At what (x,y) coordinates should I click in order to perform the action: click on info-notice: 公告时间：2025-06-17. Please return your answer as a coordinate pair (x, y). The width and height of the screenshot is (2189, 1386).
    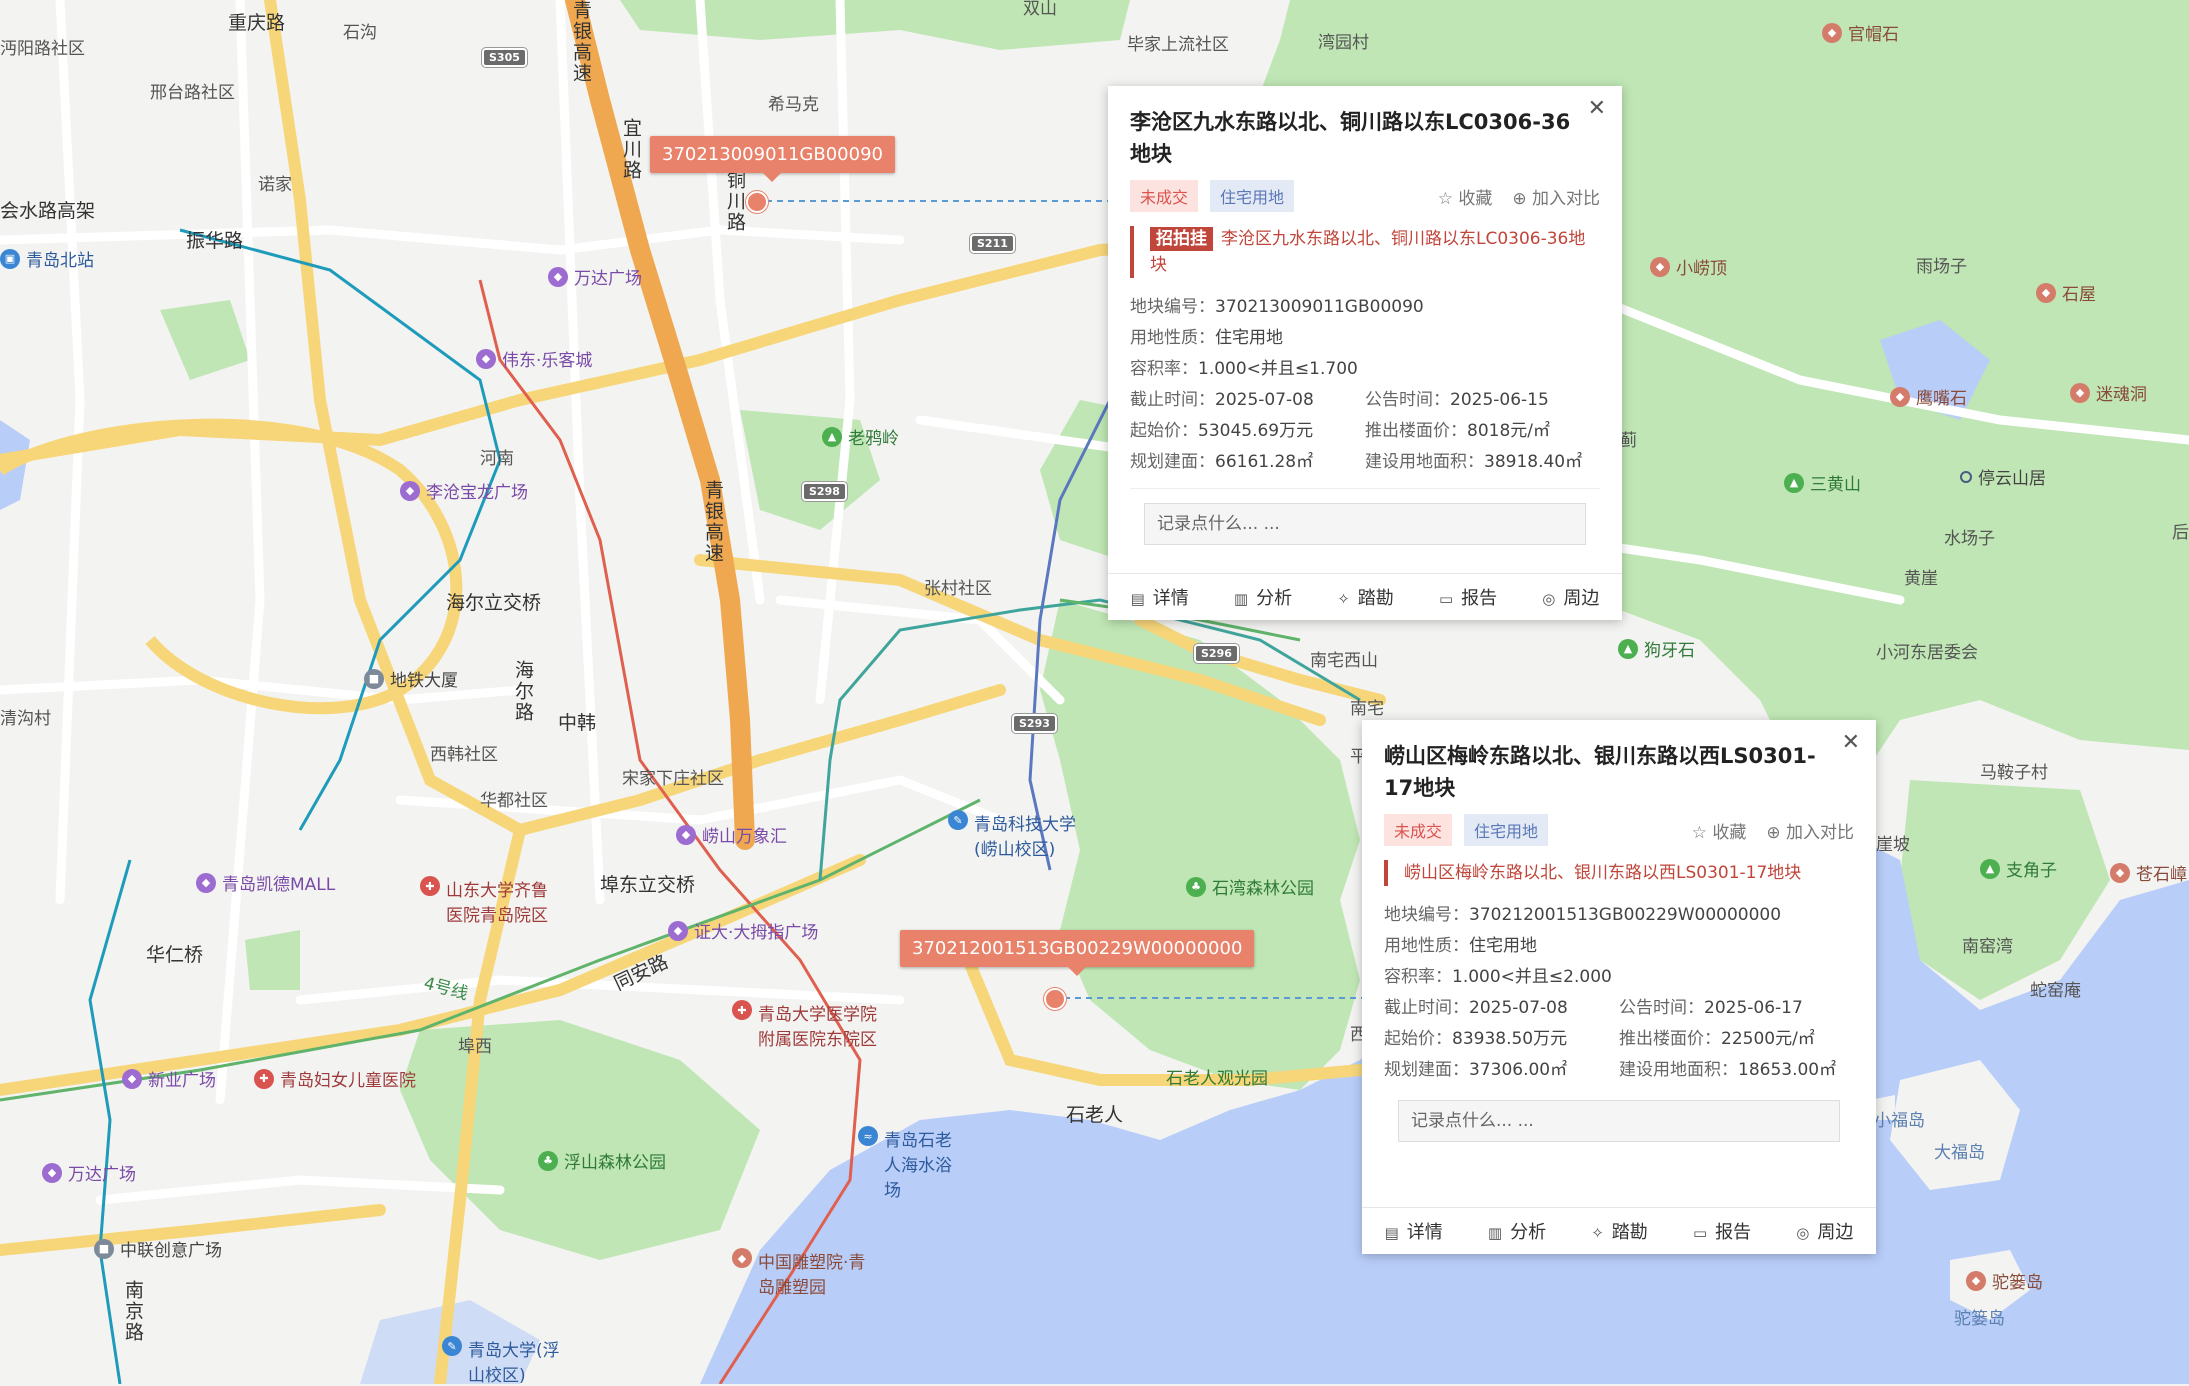
    Looking at the image, I should click on (1711, 1008).